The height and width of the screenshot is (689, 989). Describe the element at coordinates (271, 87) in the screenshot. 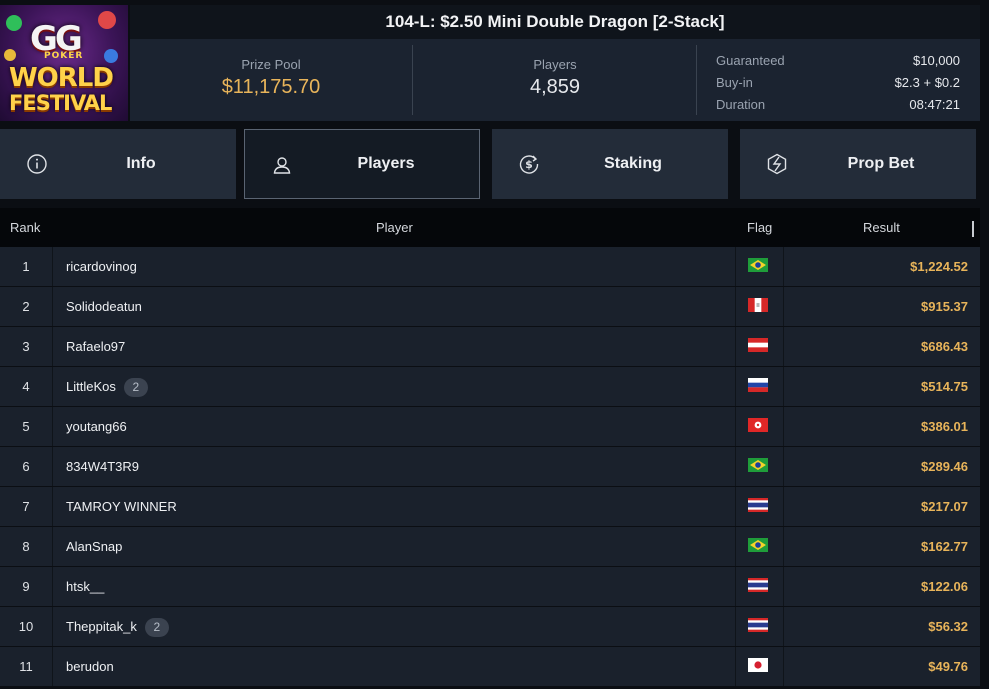

I see `prize-pool-value: $11,175.70` at that location.